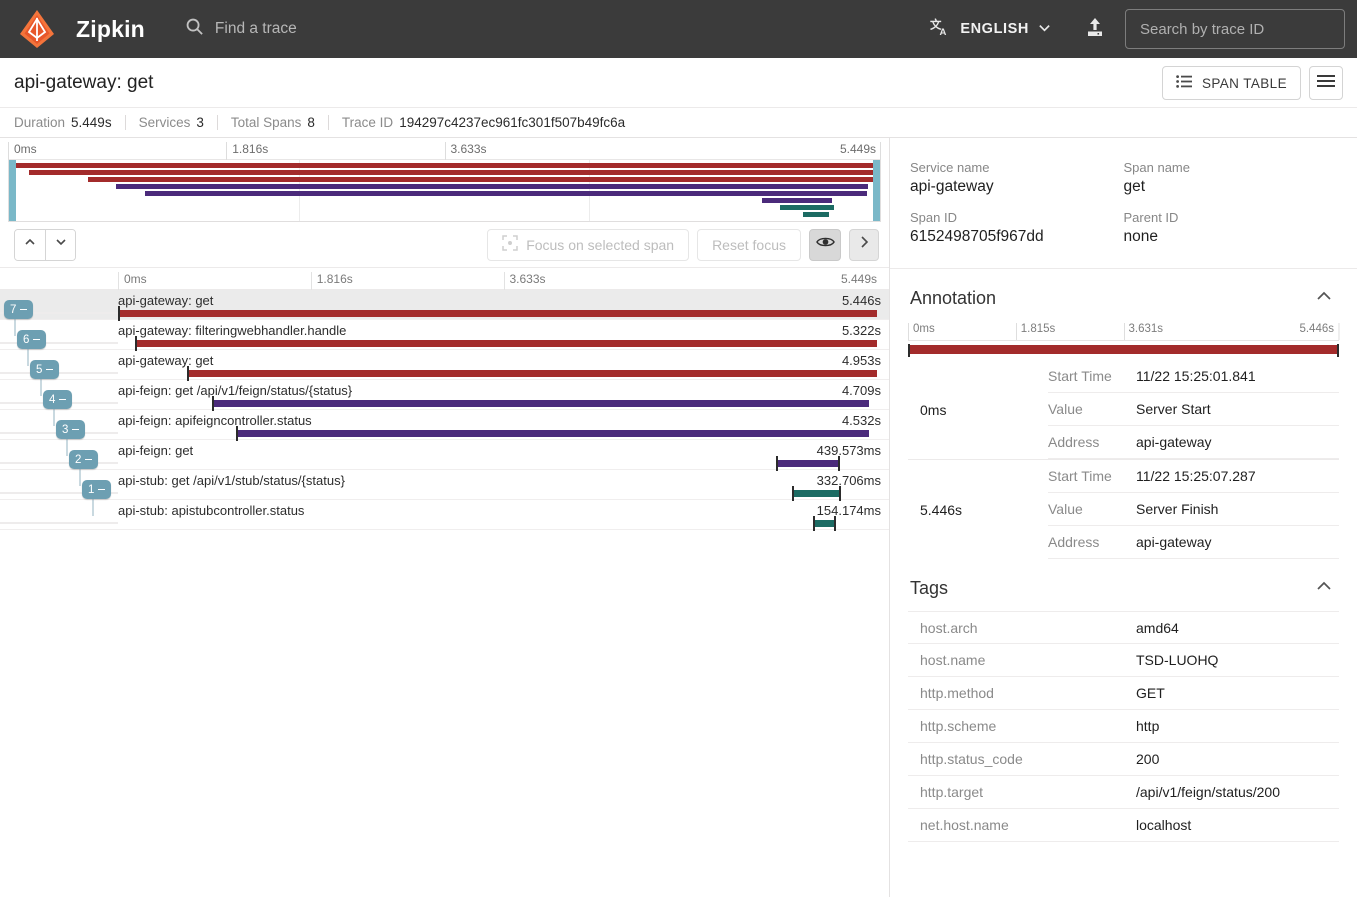 The width and height of the screenshot is (1357, 897). Describe the element at coordinates (1123, 660) in the screenshot. I see `tag-row: host.name TSD-LUOHQ` at that location.